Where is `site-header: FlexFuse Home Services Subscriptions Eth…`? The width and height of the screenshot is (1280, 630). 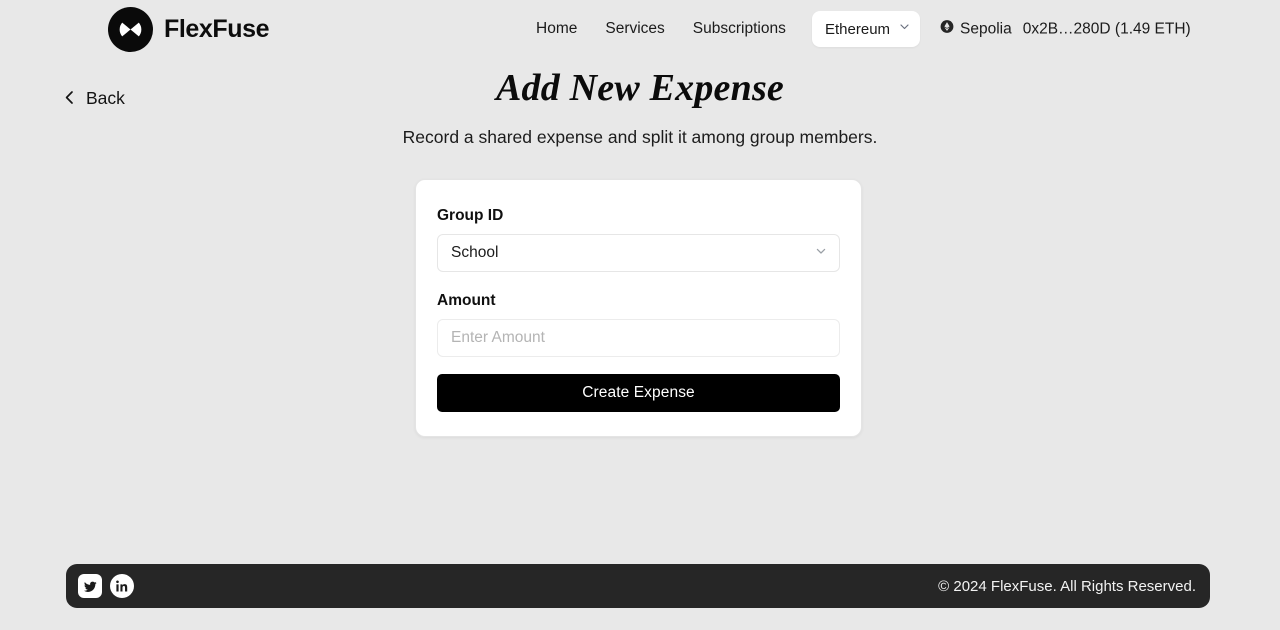 site-header: FlexFuse Home Services Subscriptions Eth… is located at coordinates (640, 29).